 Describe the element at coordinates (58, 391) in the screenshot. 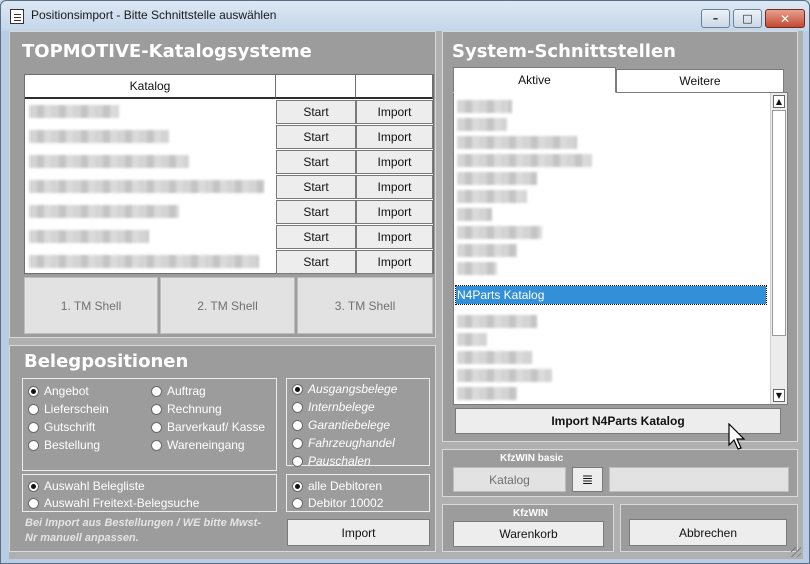

I see `radio-angebot: Angebot` at that location.